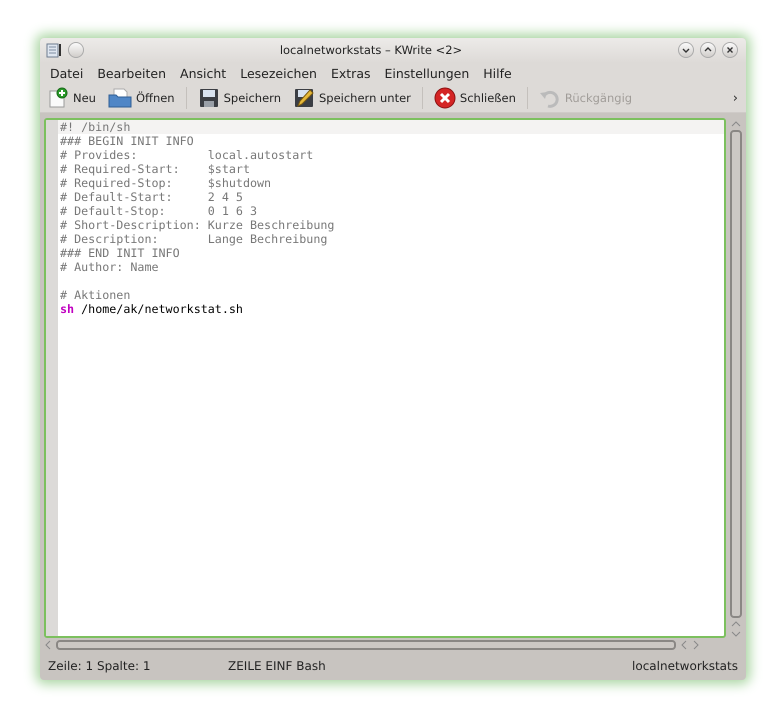 The height and width of the screenshot is (720, 784). I want to click on code-text: /home/ak/networkstat.sh, so click(161, 309).